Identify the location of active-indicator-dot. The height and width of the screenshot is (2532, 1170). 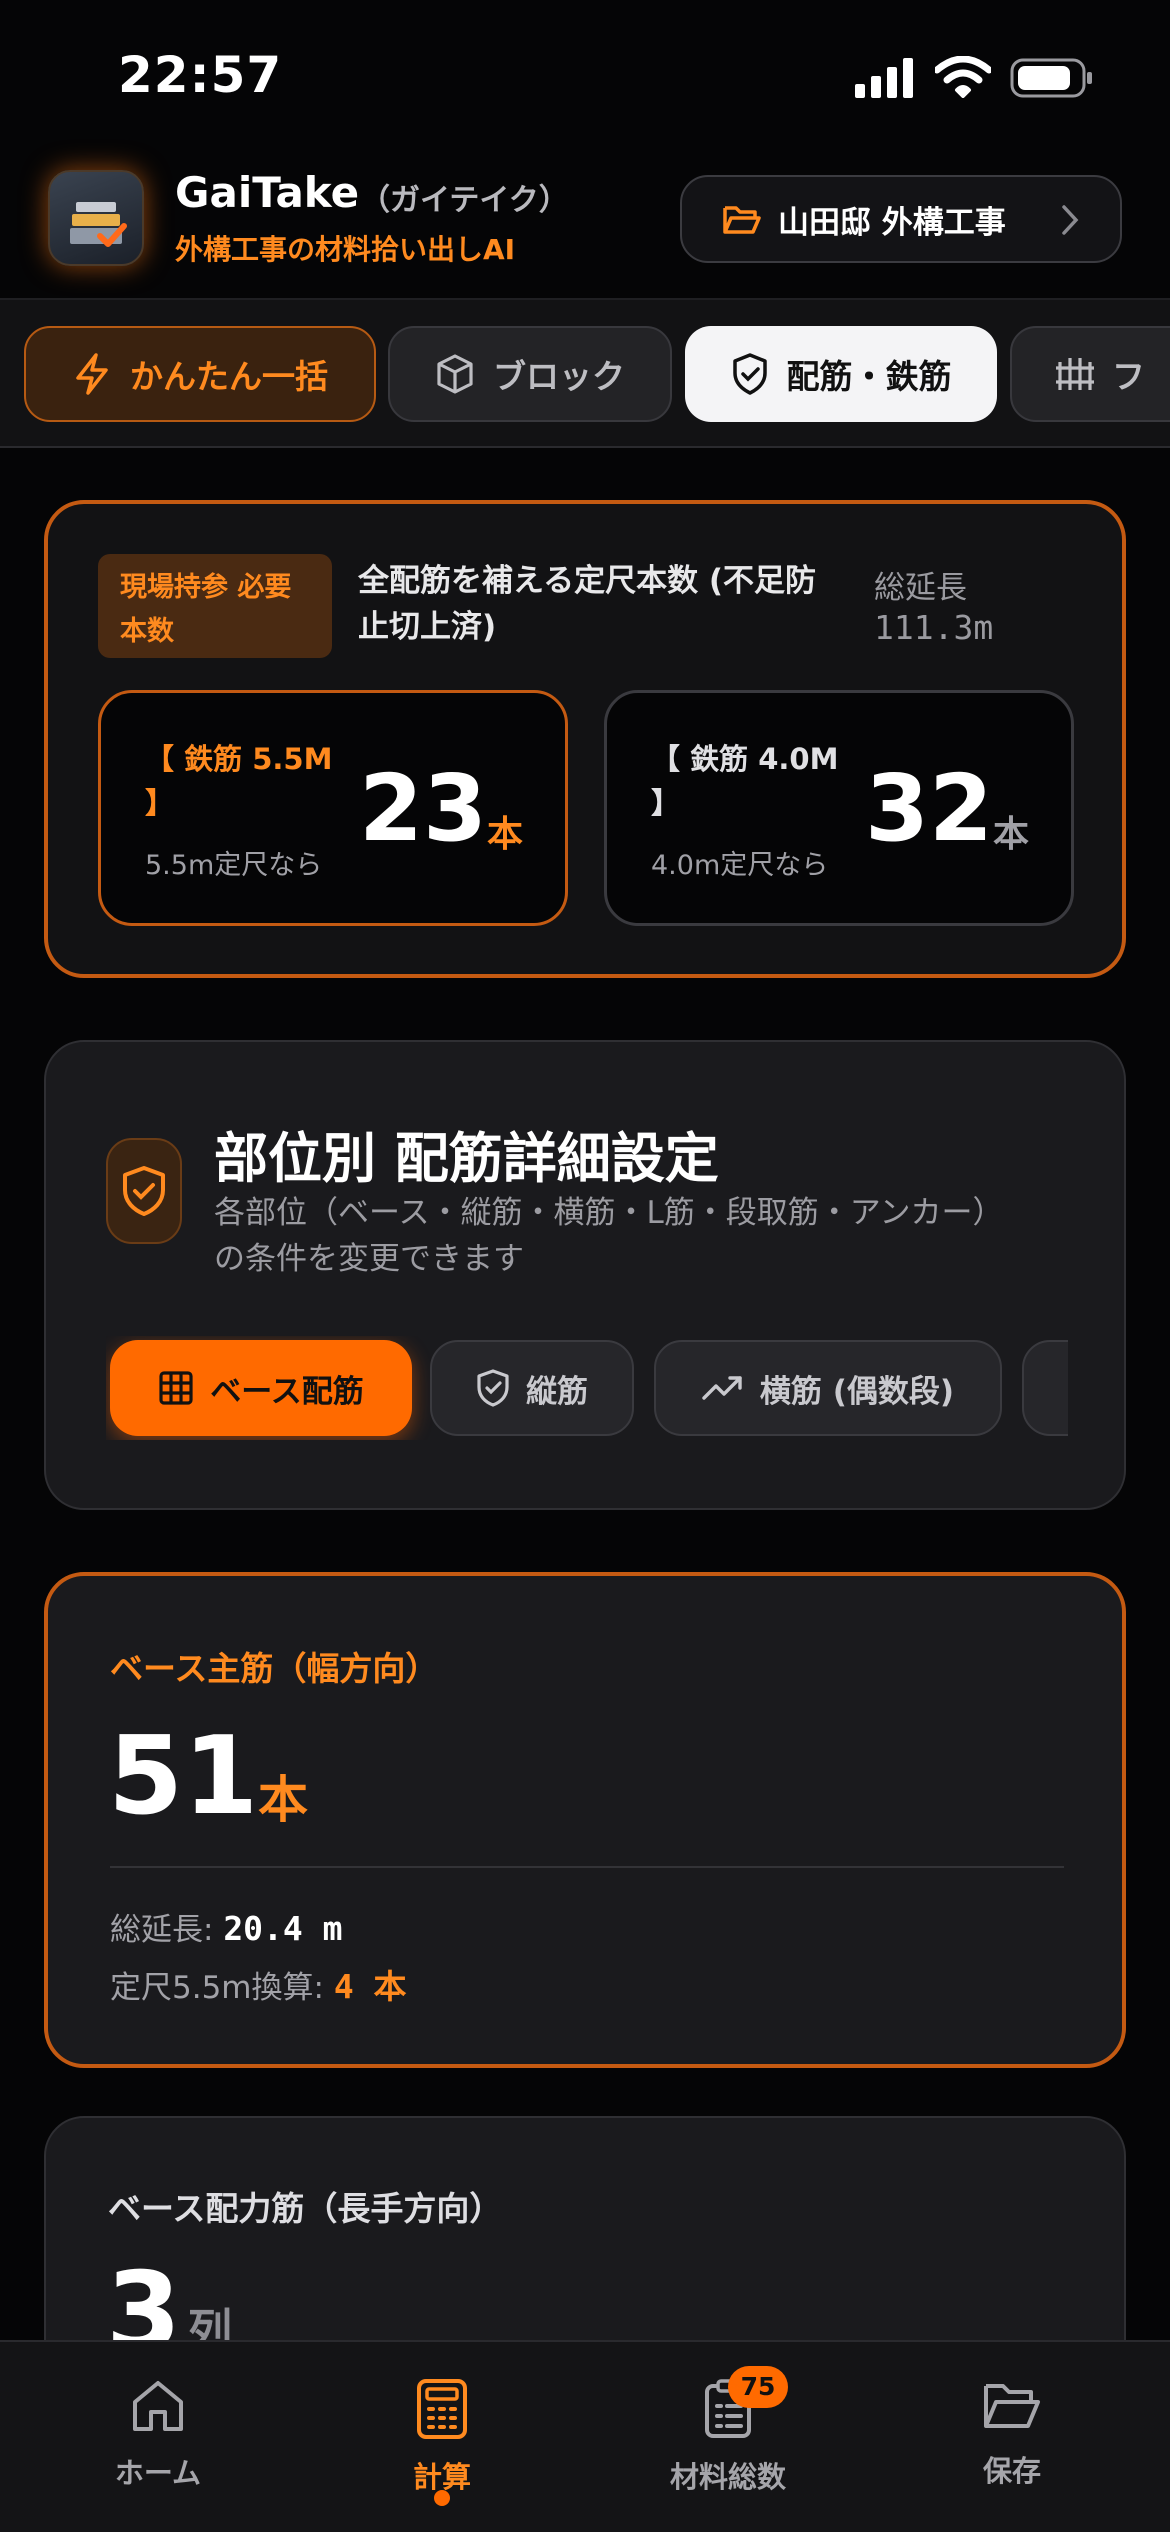
(442, 2498).